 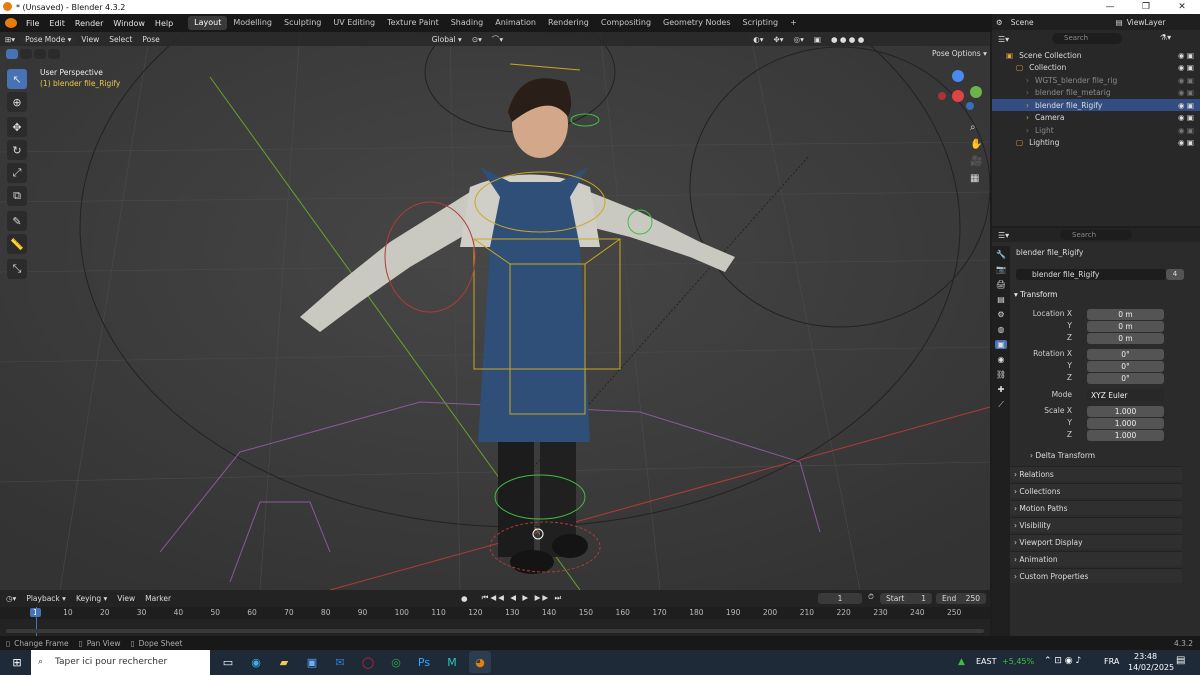 What do you see at coordinates (284, 662) in the screenshot?
I see `file-explorer-icon: ▰` at bounding box center [284, 662].